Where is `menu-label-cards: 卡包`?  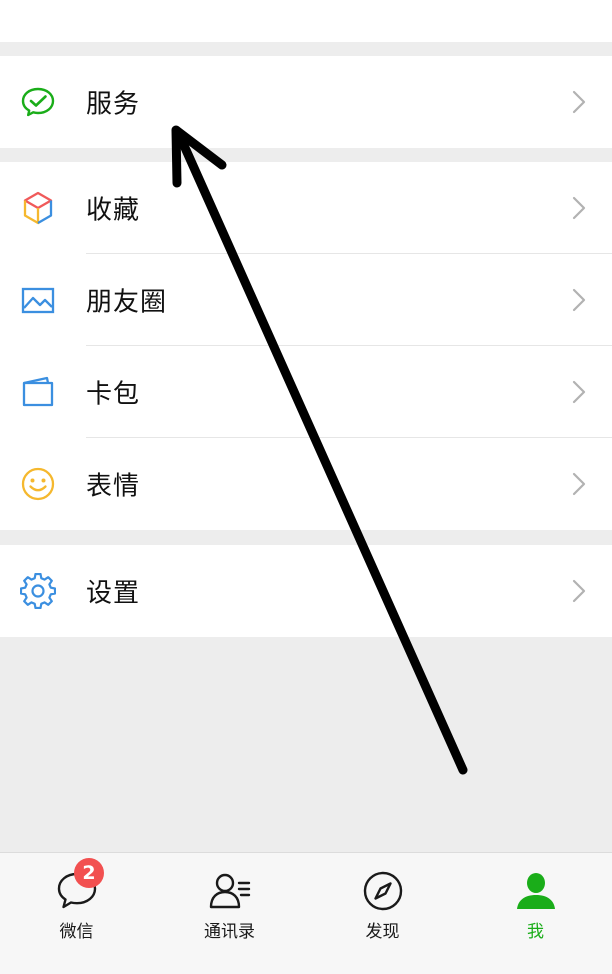
menu-label-cards: 卡包 is located at coordinates (113, 394).